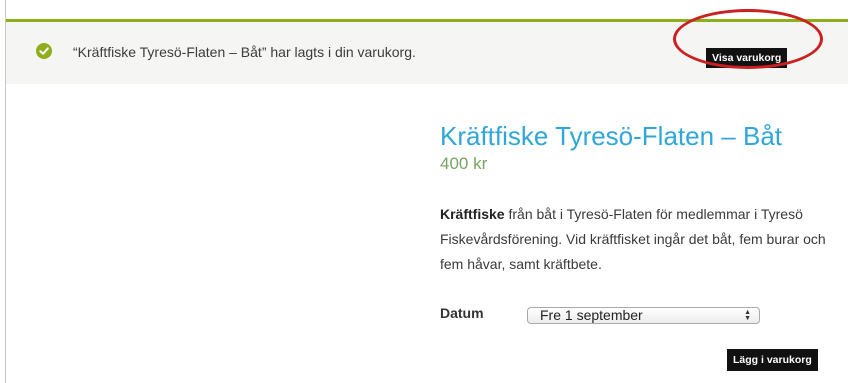  What do you see at coordinates (747, 58) in the screenshot?
I see `view-cart-button: Visa varukorg` at bounding box center [747, 58].